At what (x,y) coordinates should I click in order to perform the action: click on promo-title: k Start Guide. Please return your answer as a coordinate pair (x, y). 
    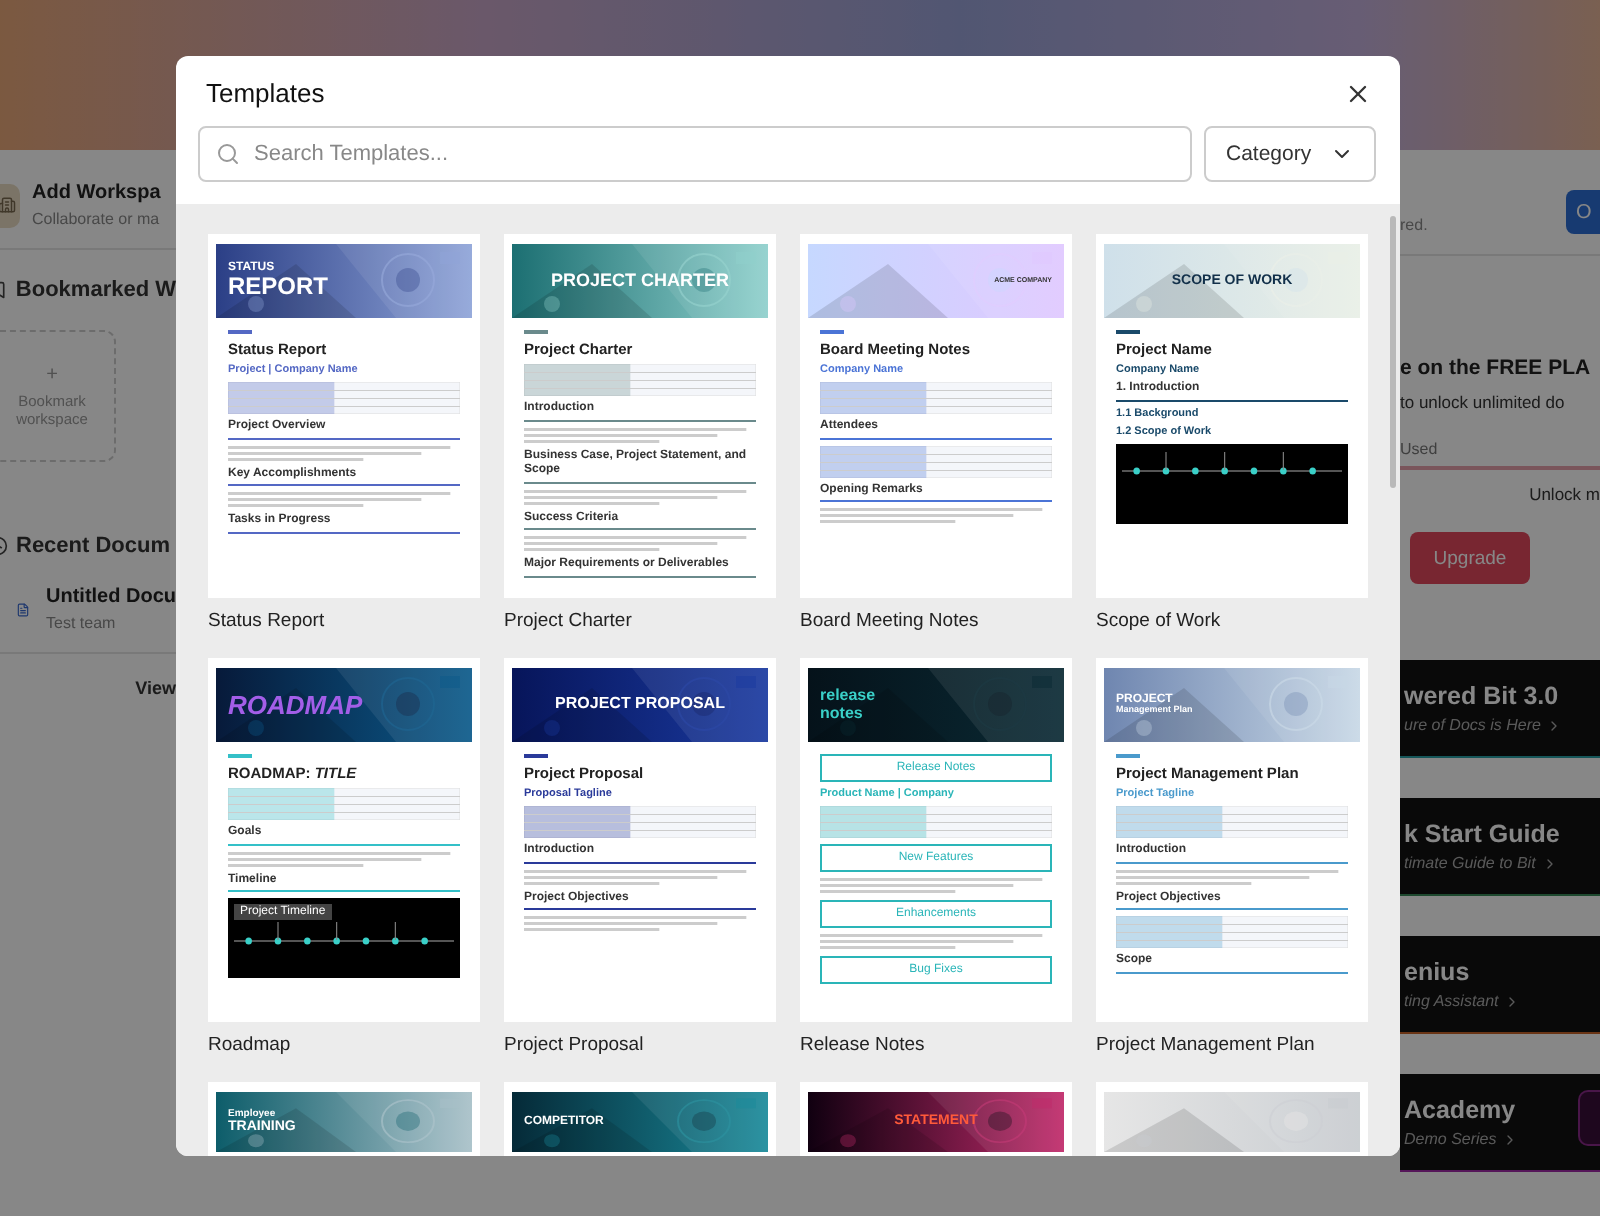
    Looking at the image, I should click on (1483, 834).